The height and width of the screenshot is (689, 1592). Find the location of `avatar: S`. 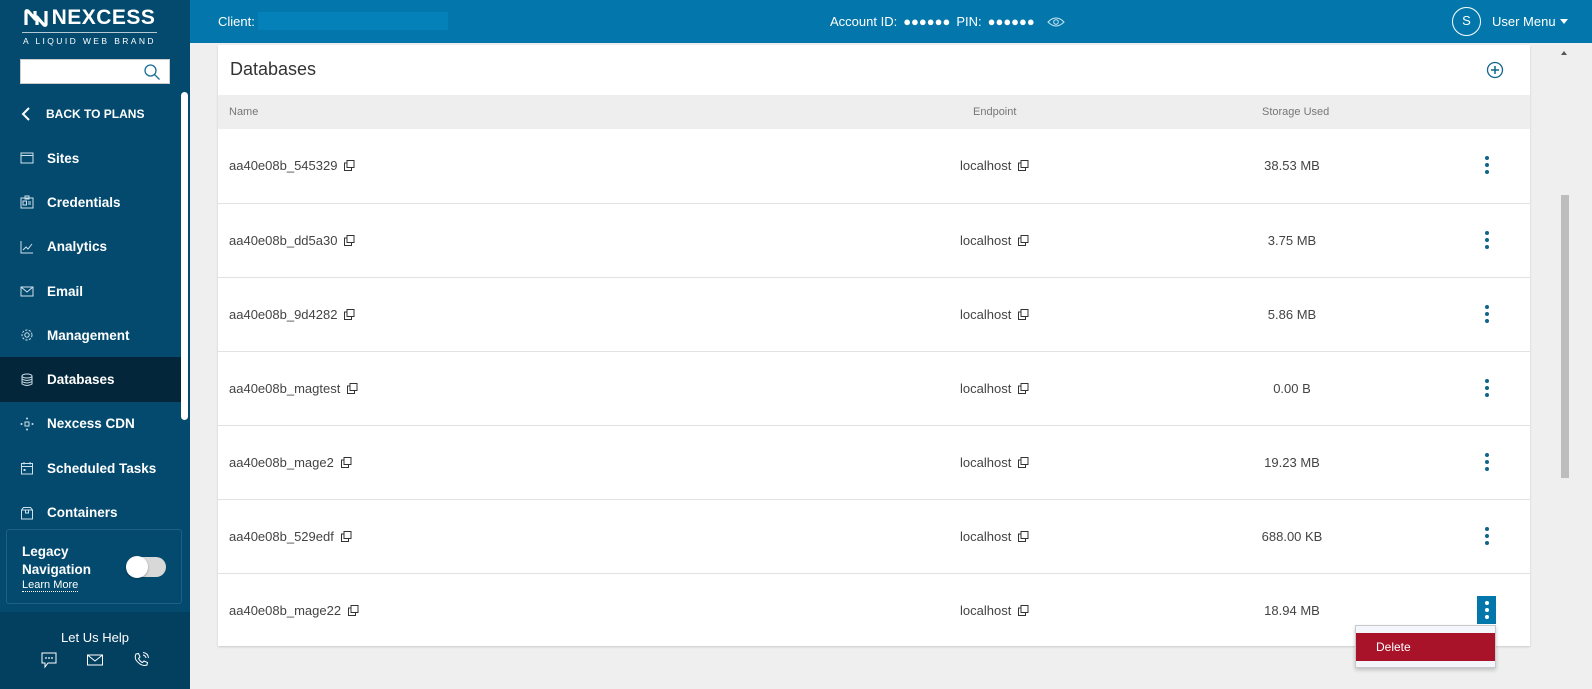

avatar: S is located at coordinates (1466, 21).